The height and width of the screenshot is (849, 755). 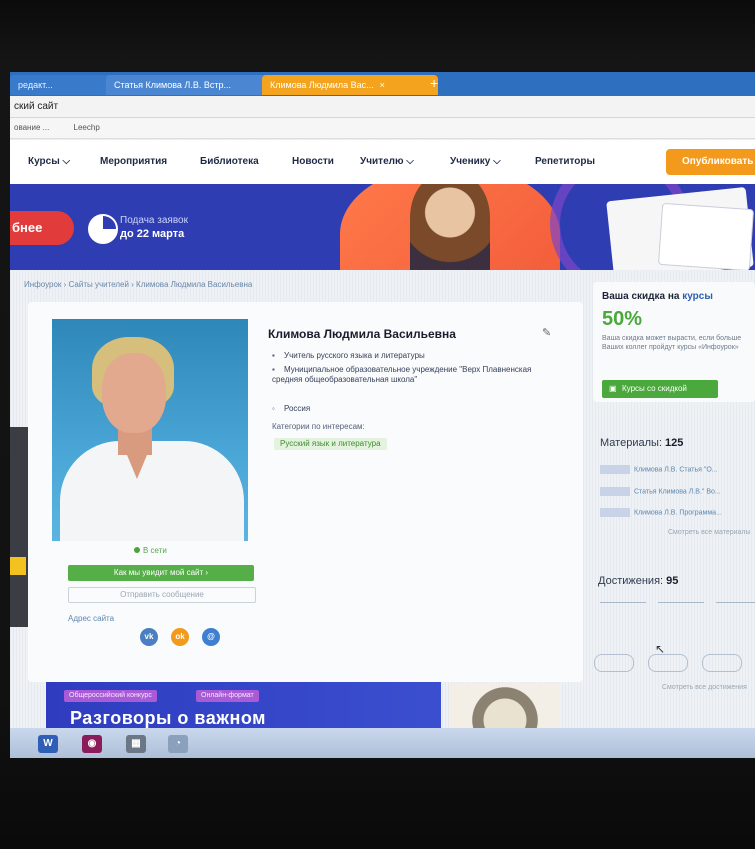 What do you see at coordinates (150, 430) in the screenshot?
I see `avatar` at bounding box center [150, 430].